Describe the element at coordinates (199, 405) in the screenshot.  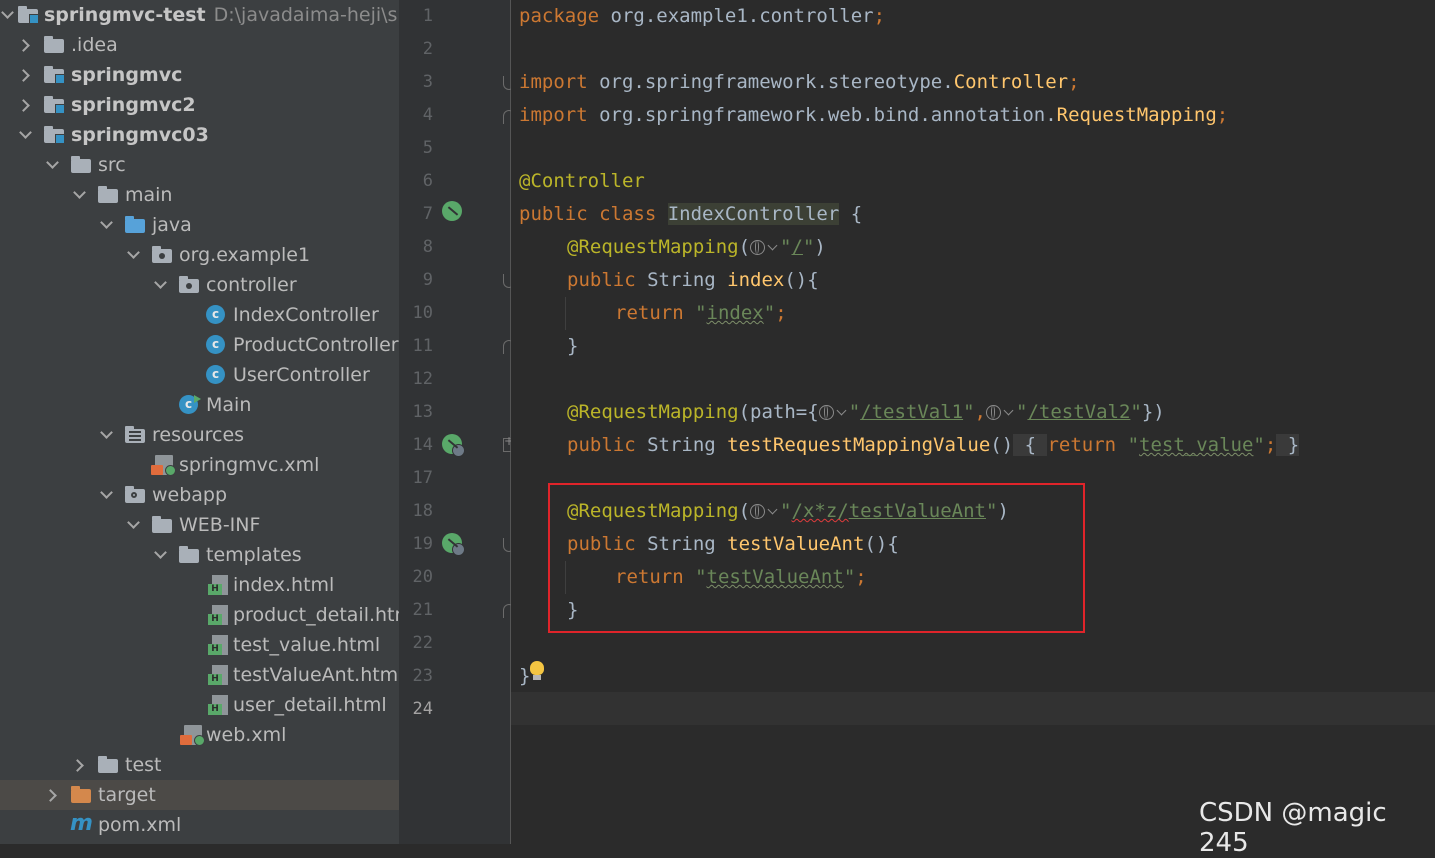
I see `tree-item-main-class: c Main` at that location.